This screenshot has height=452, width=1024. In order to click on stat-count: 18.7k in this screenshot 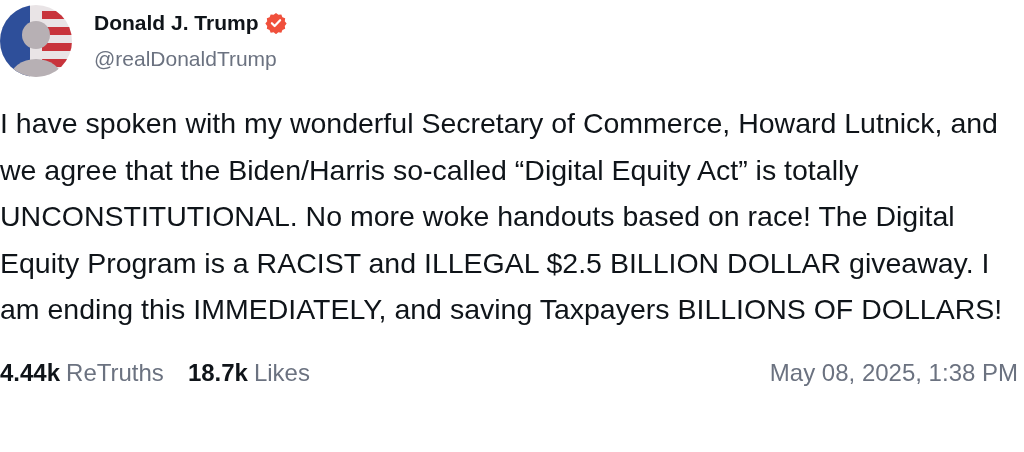, I will do `click(217, 372)`.